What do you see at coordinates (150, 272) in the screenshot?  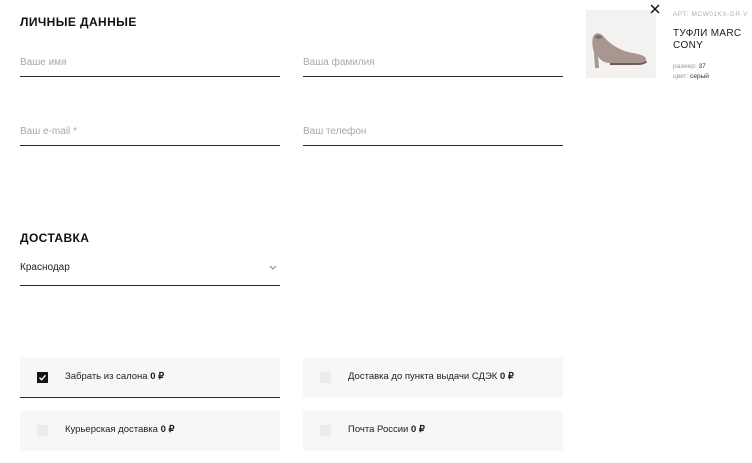 I see `city-select: Краснодар` at bounding box center [150, 272].